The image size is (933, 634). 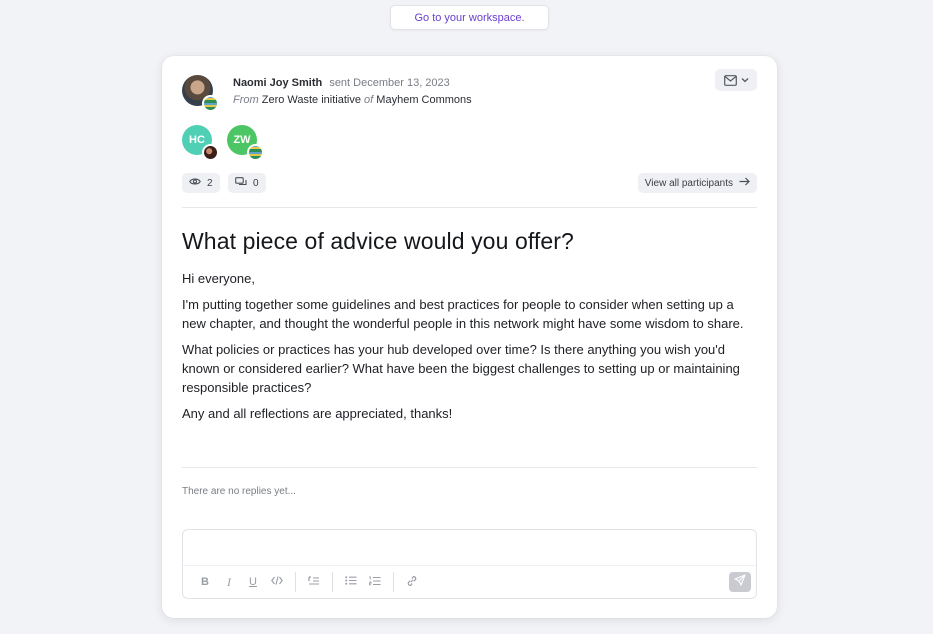 I want to click on blockquote-button, so click(x=314, y=582).